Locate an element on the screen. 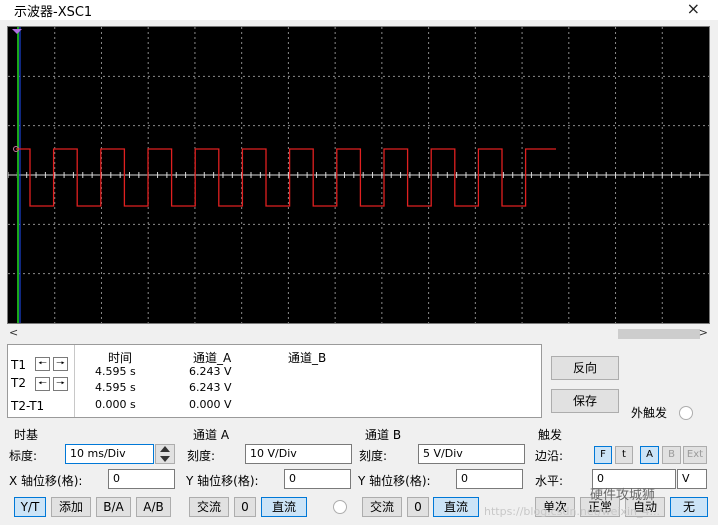 The image size is (718, 525). close-icon: × is located at coordinates (693, 9).